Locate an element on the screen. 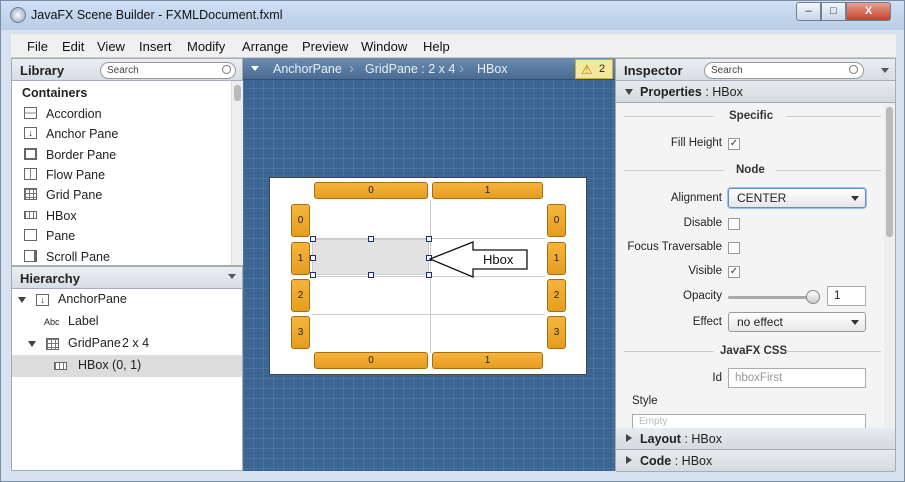  library-item-label: Accordion is located at coordinates (74, 114).